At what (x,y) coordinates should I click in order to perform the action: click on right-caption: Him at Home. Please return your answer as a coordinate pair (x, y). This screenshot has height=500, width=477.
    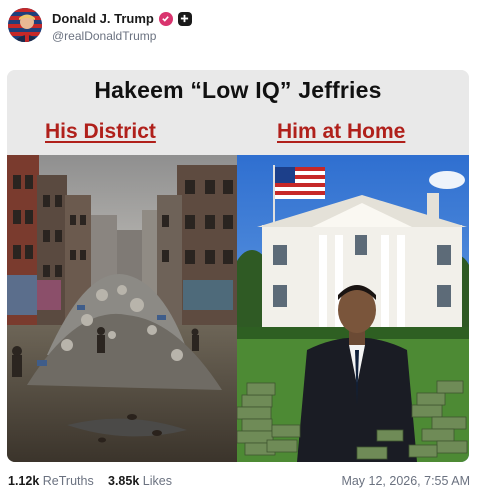
    Looking at the image, I should click on (341, 131).